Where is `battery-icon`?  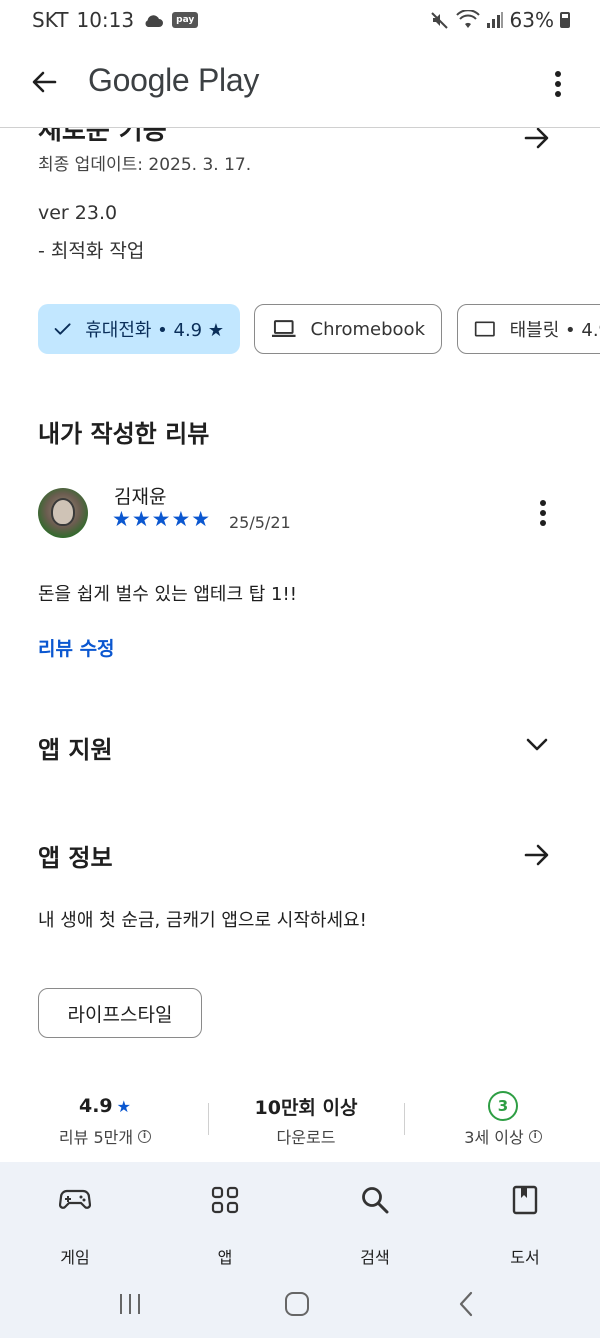
battery-icon is located at coordinates (565, 20).